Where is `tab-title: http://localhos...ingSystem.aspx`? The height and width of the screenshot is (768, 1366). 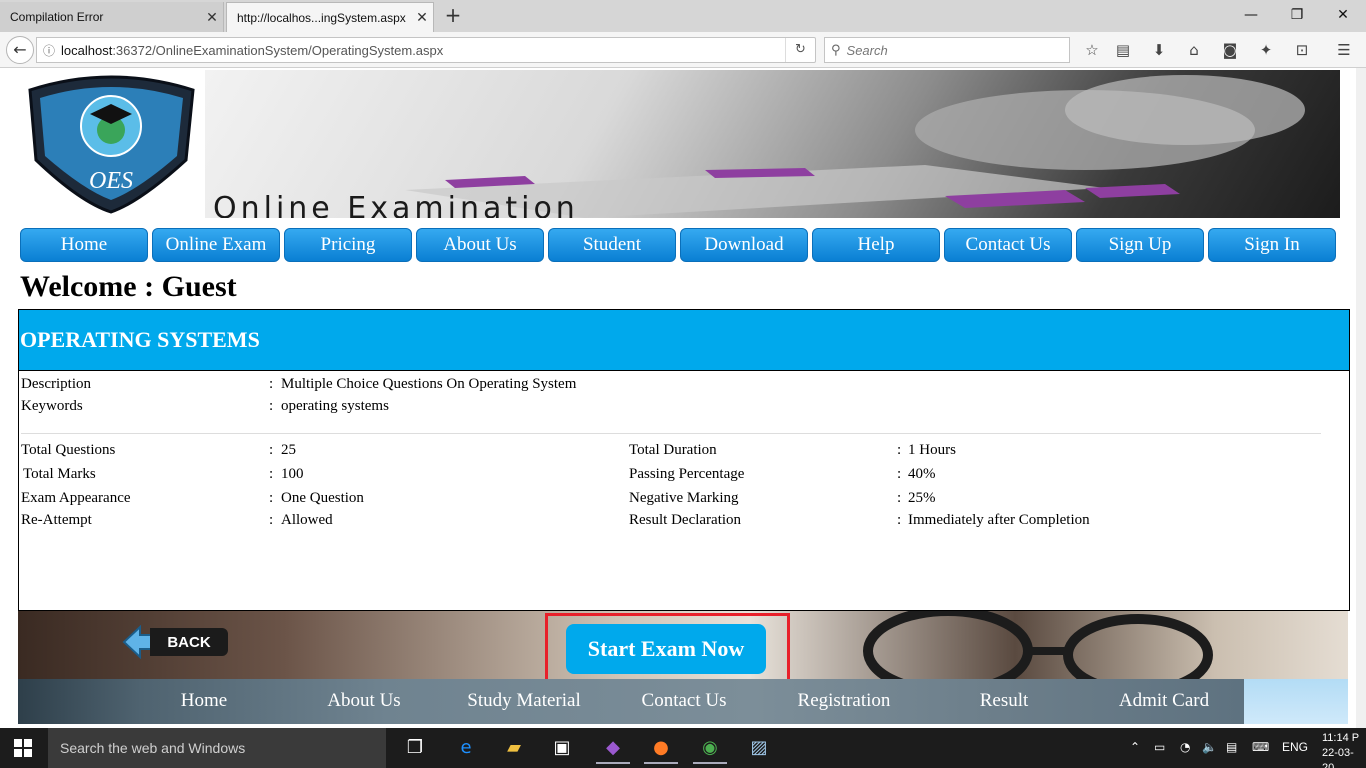 tab-title: http://localhos...ingSystem.aspx is located at coordinates (321, 17).